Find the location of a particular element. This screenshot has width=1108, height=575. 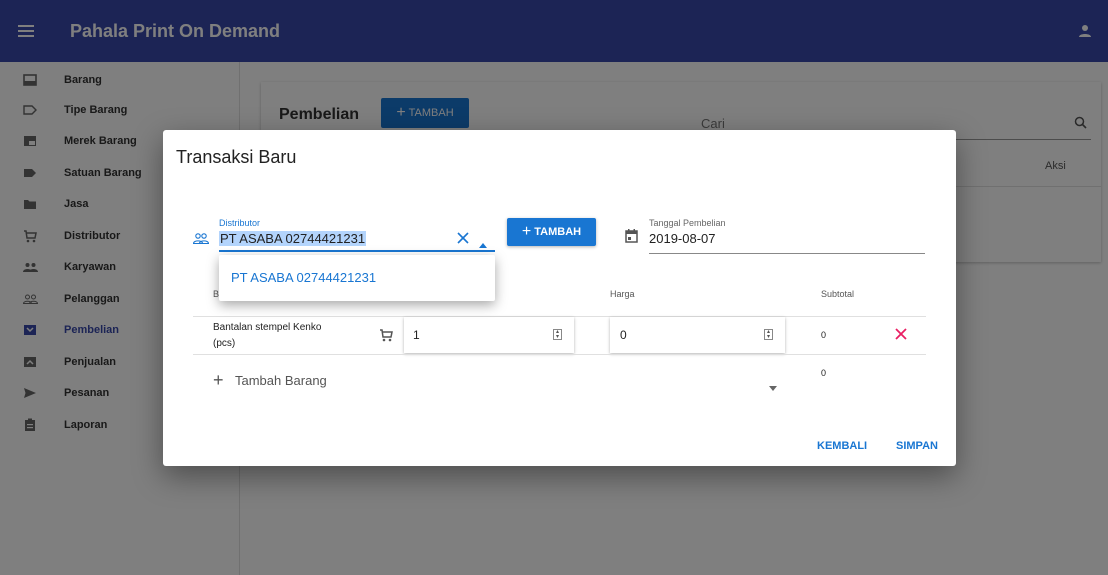

distributor-label: Distributor is located at coordinates (240, 223).